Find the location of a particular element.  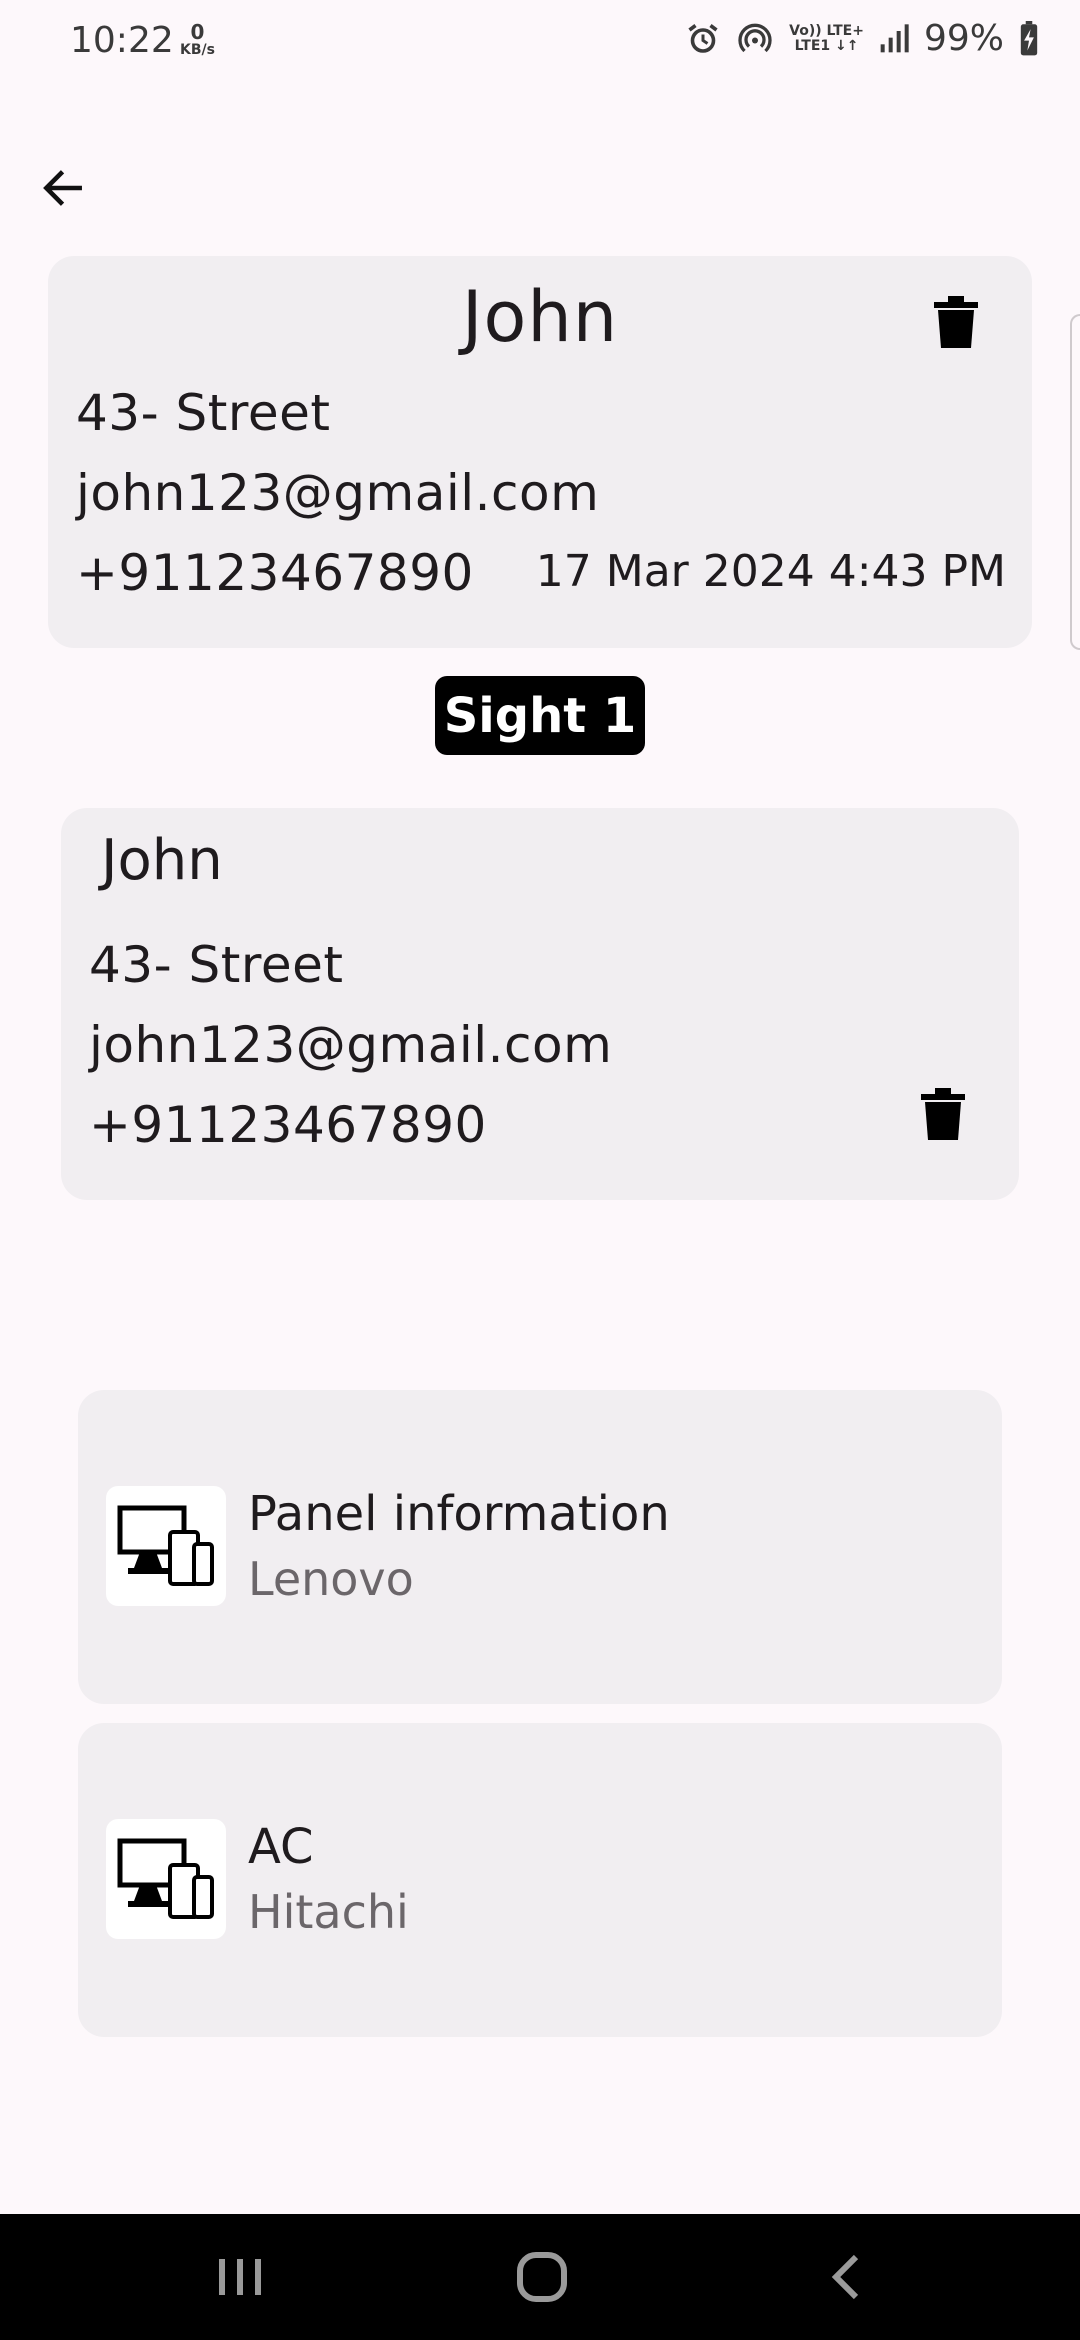

back-nav-button is located at coordinates (846, 2277).